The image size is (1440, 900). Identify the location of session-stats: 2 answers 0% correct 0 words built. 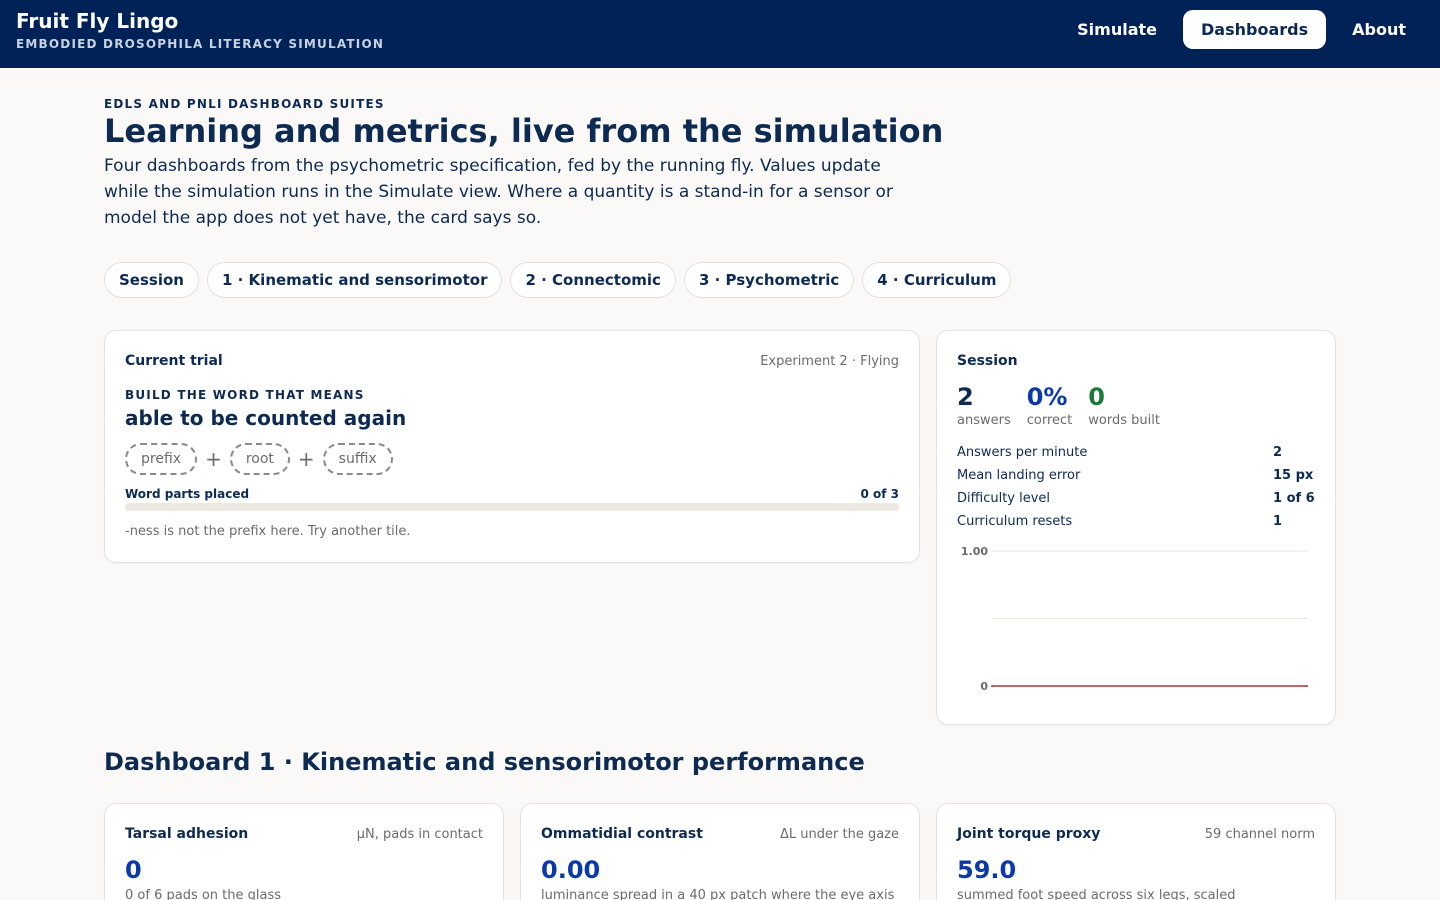
(1058, 405).